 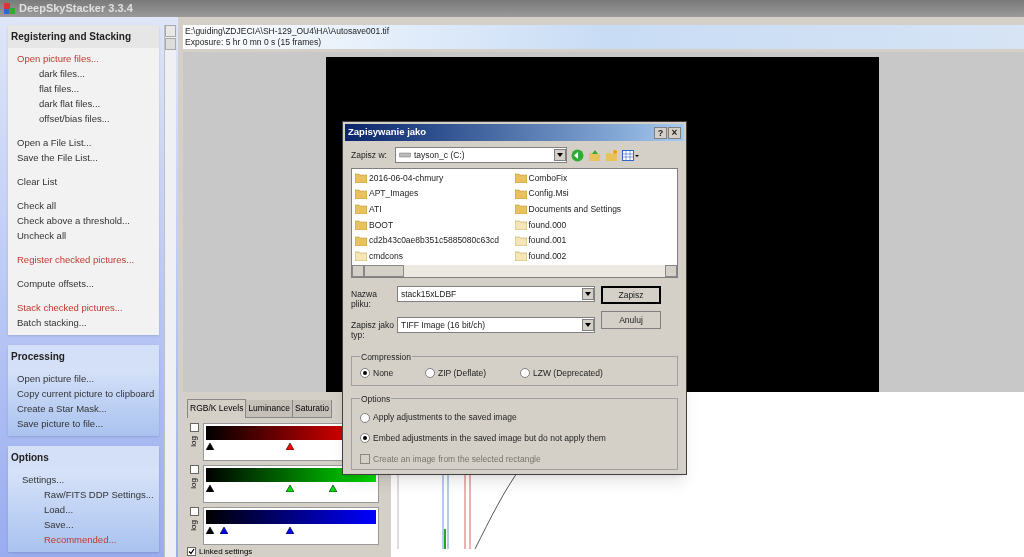 I want to click on folder-item: APT_Images, so click(x=435, y=193).